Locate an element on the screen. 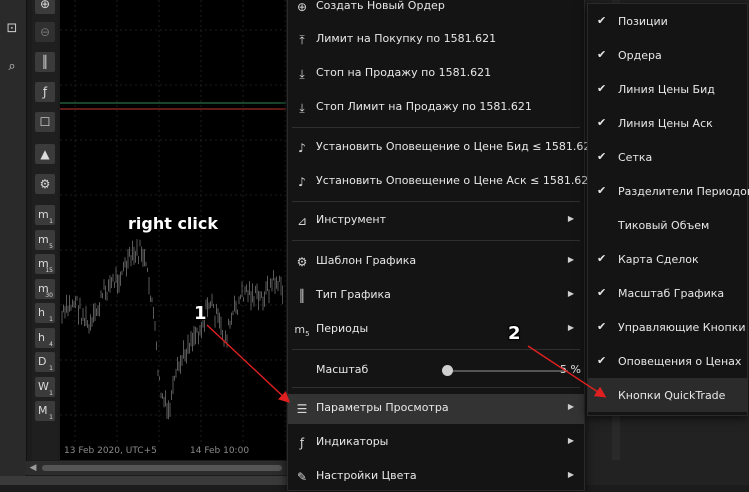 This screenshot has width=749, height=492. submenu-item: ✔ Сетка is located at coordinates (667, 157).